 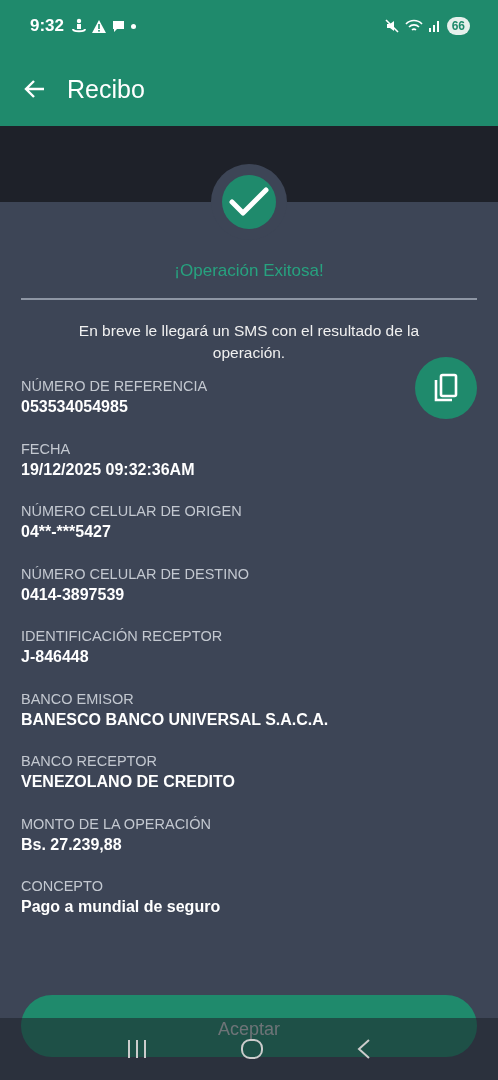 What do you see at coordinates (249, 202) in the screenshot?
I see `checkmark-icon` at bounding box center [249, 202].